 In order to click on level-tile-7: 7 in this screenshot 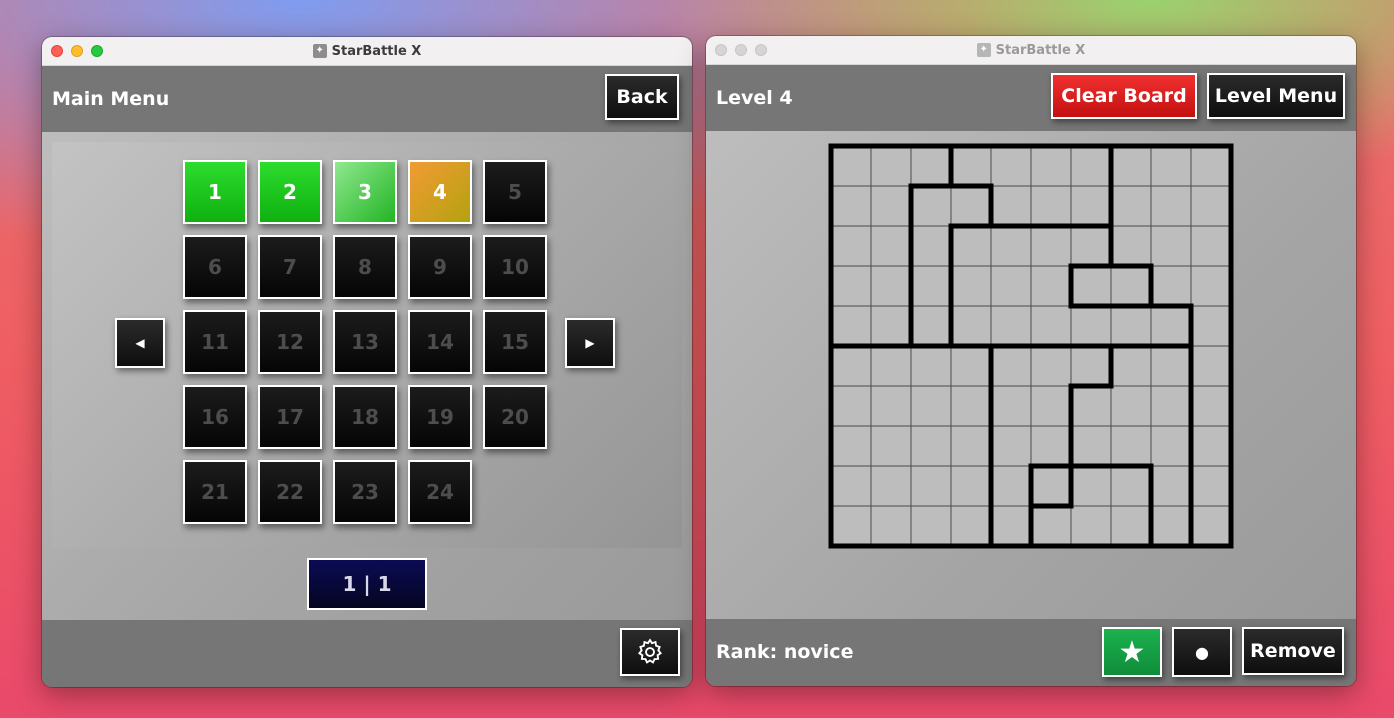, I will do `click(290, 267)`.